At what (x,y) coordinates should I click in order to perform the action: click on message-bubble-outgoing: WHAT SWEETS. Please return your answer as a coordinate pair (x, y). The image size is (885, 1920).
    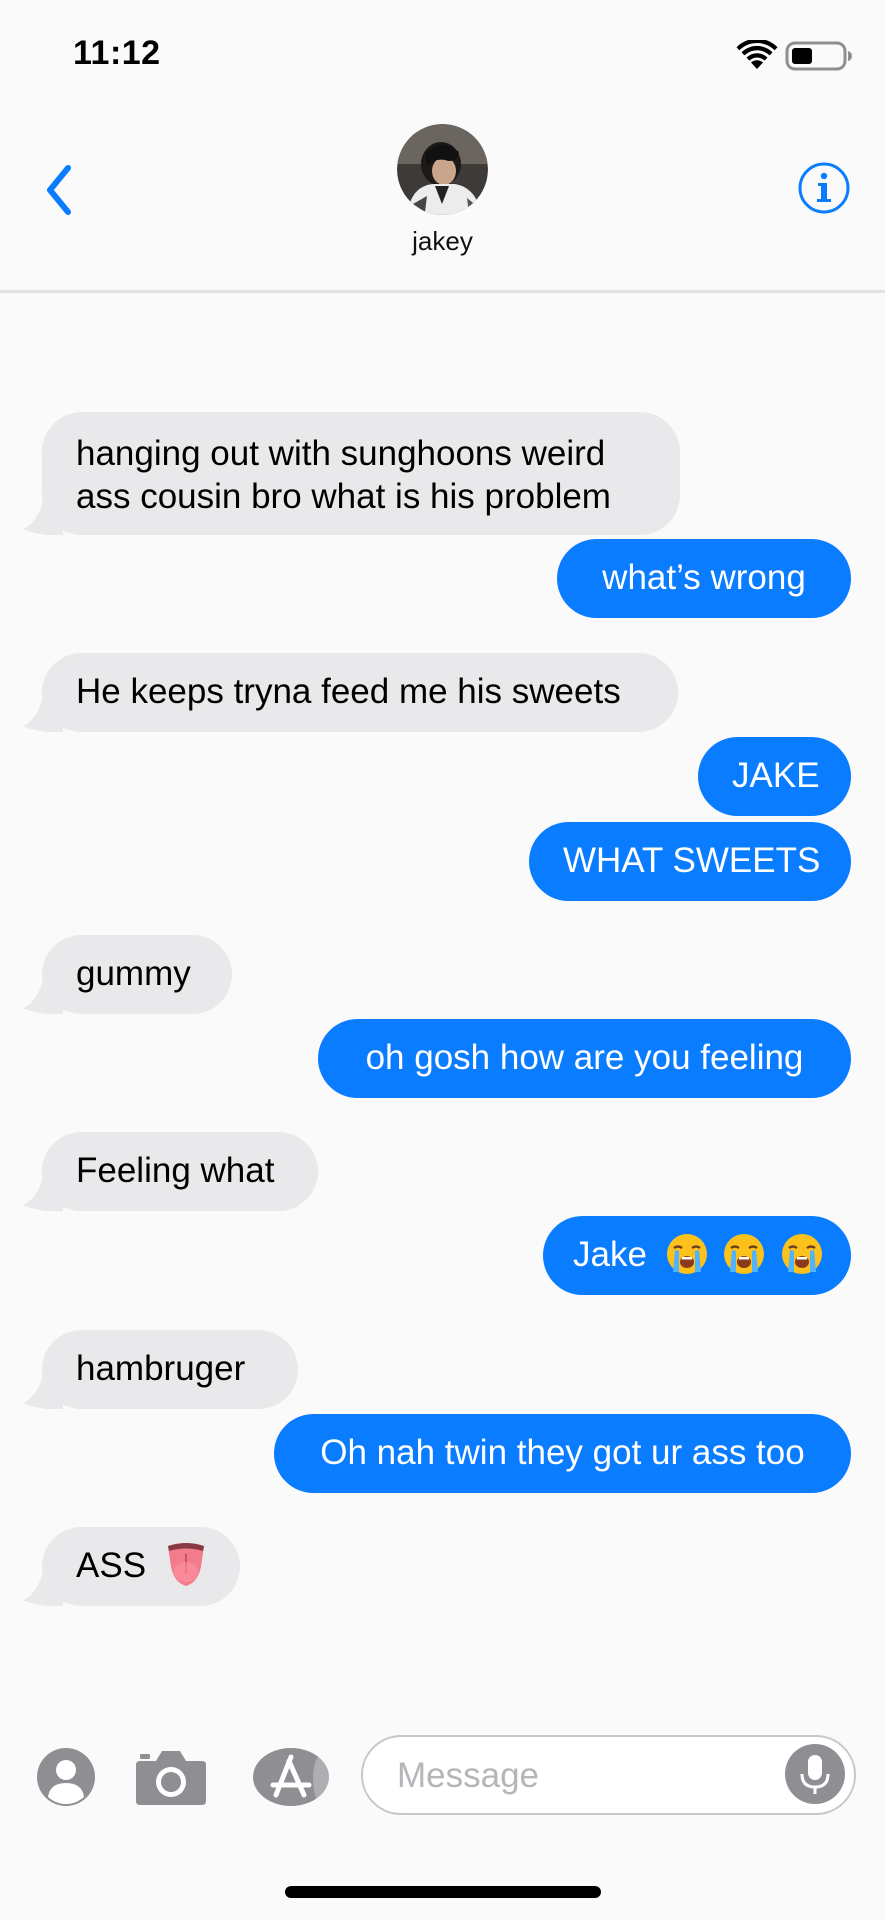
    Looking at the image, I should click on (690, 861).